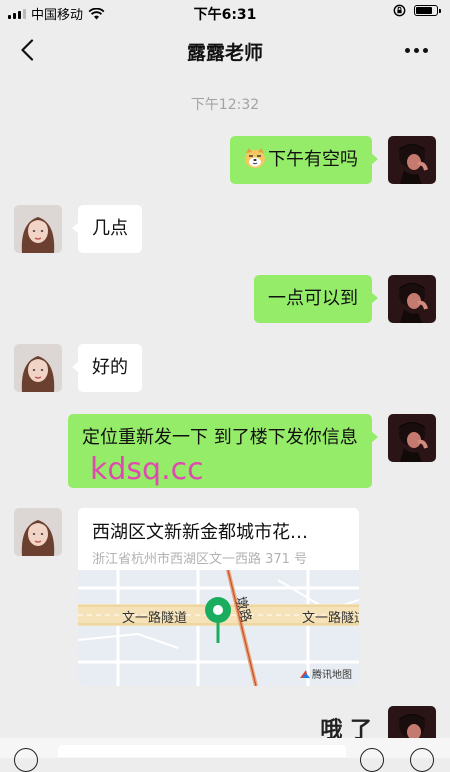  I want to click on message-bubble-received: 几点, so click(107, 229).